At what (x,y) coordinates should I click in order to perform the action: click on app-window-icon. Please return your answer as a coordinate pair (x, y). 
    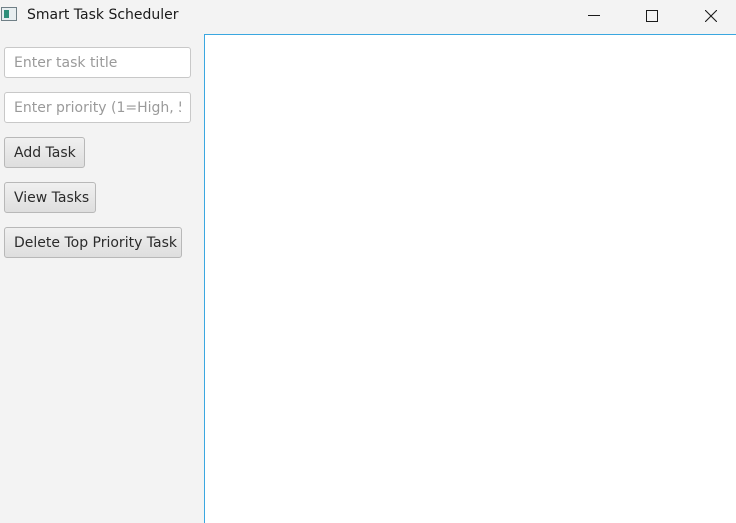
    Looking at the image, I should click on (9, 14).